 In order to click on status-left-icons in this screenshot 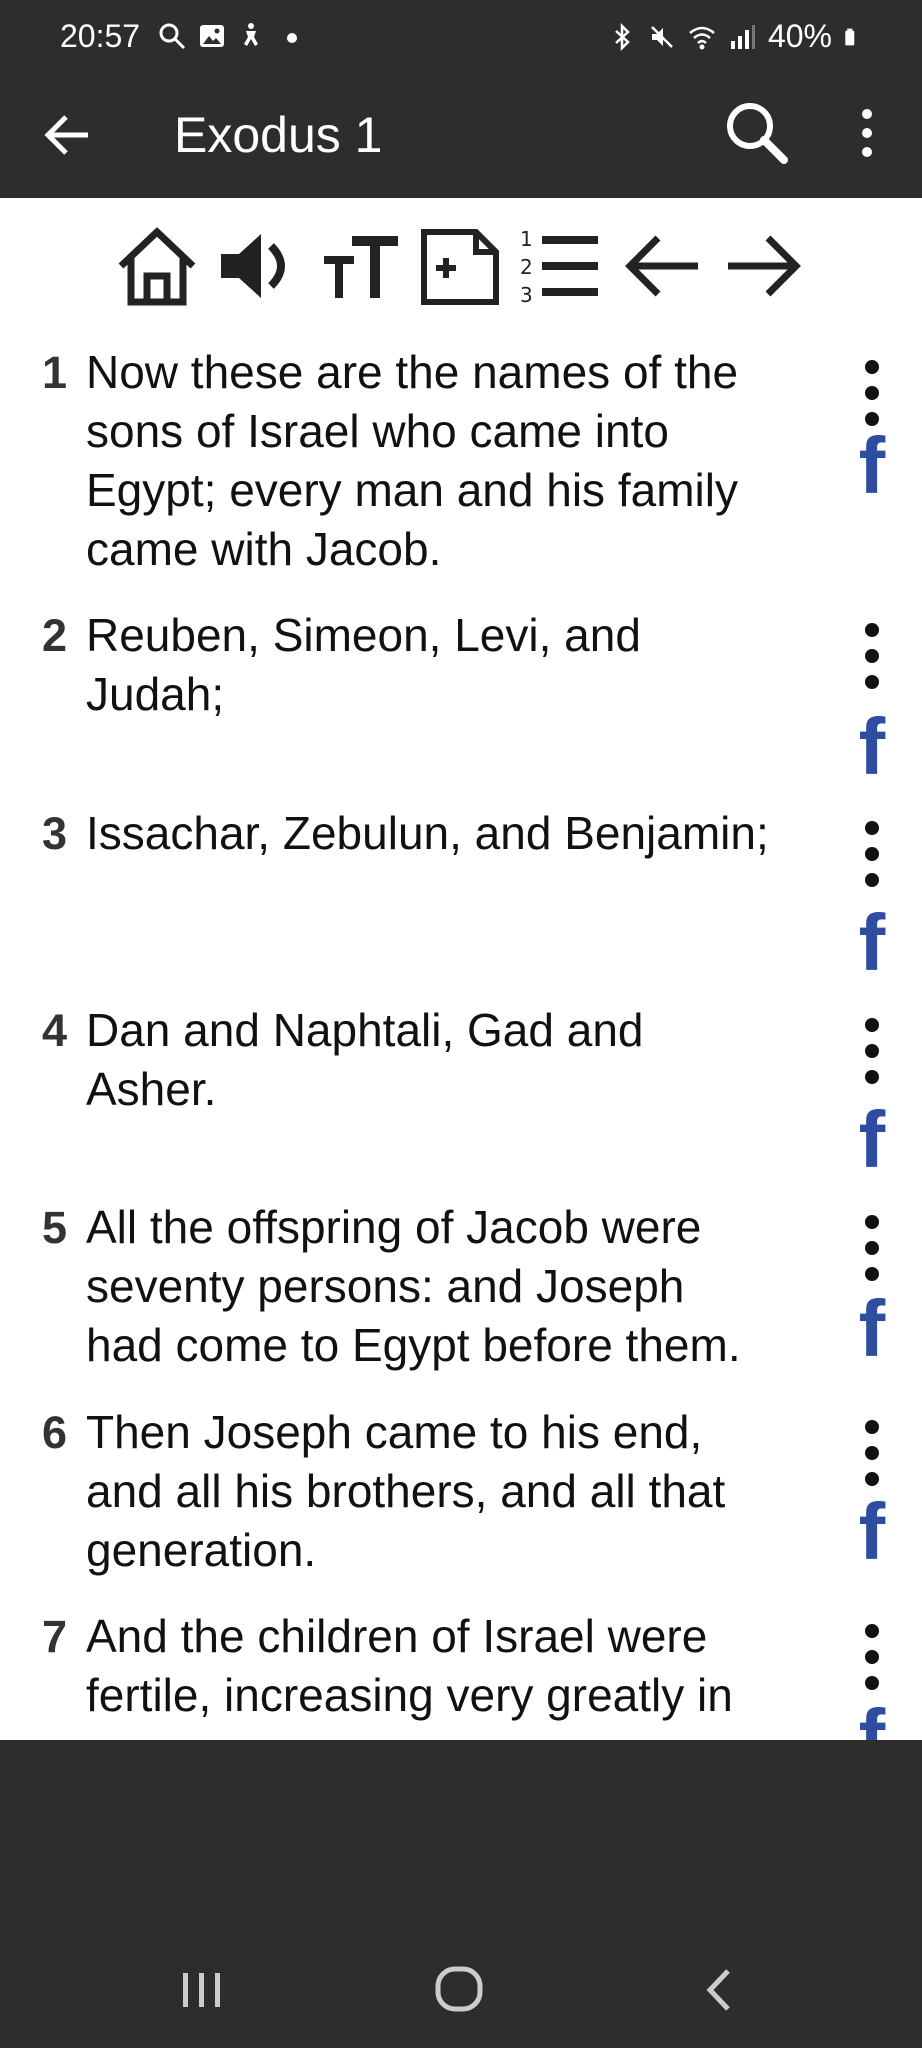, I will do `click(232, 36)`.